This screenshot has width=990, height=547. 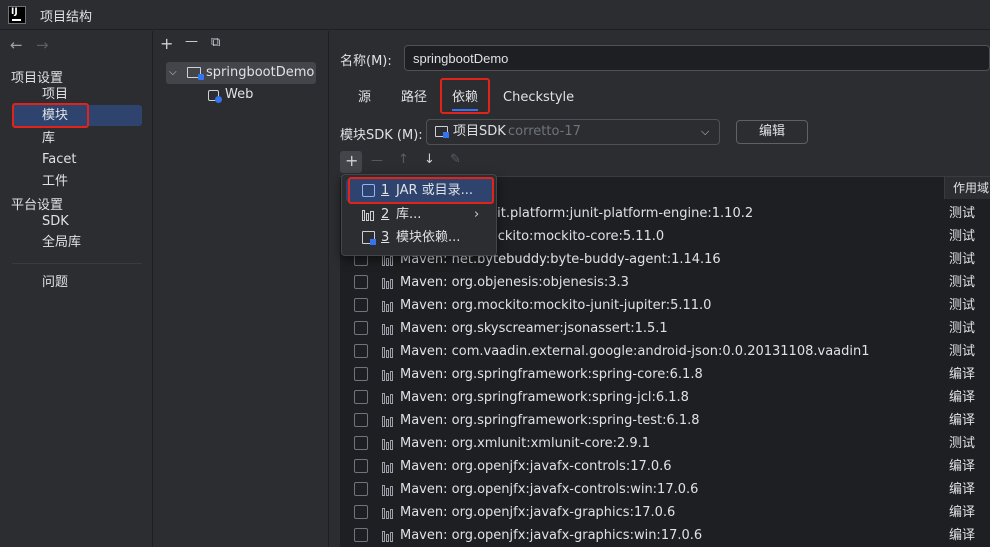 I want to click on tree-item-label: Web, so click(x=239, y=94).